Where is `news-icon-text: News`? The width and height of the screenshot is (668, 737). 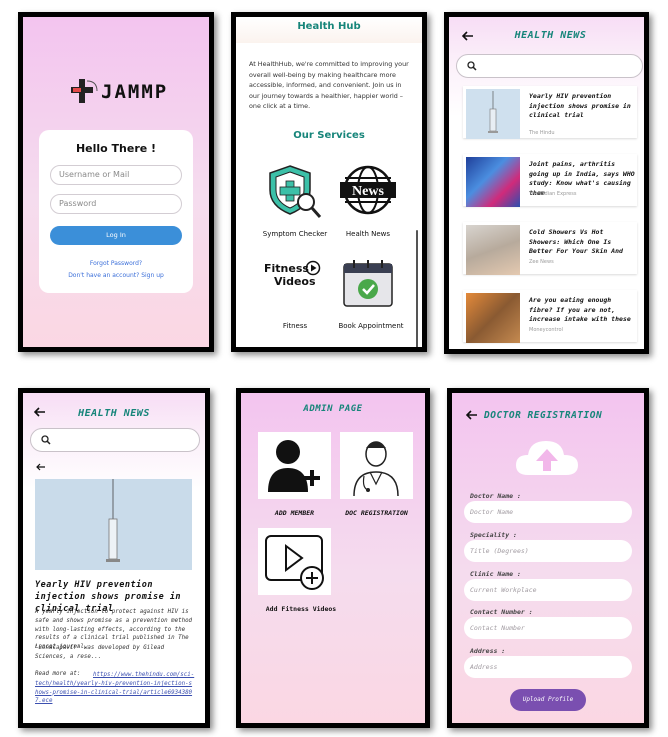 news-icon-text: News is located at coordinates (368, 191).